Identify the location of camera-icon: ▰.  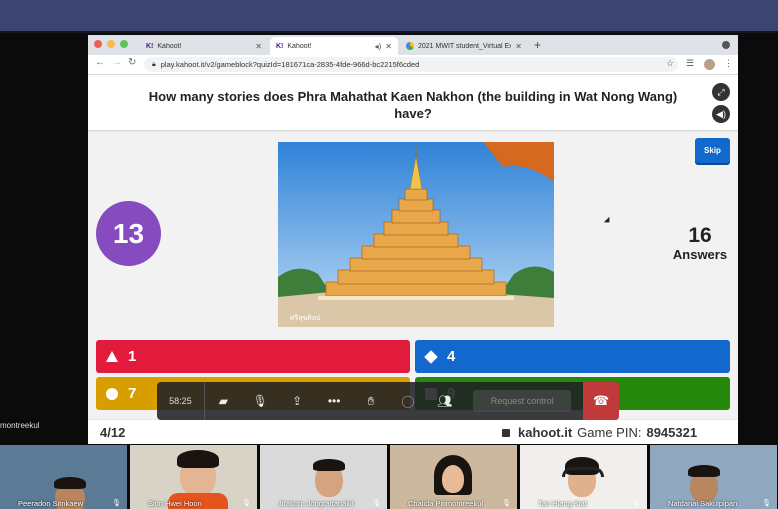
(223, 401).